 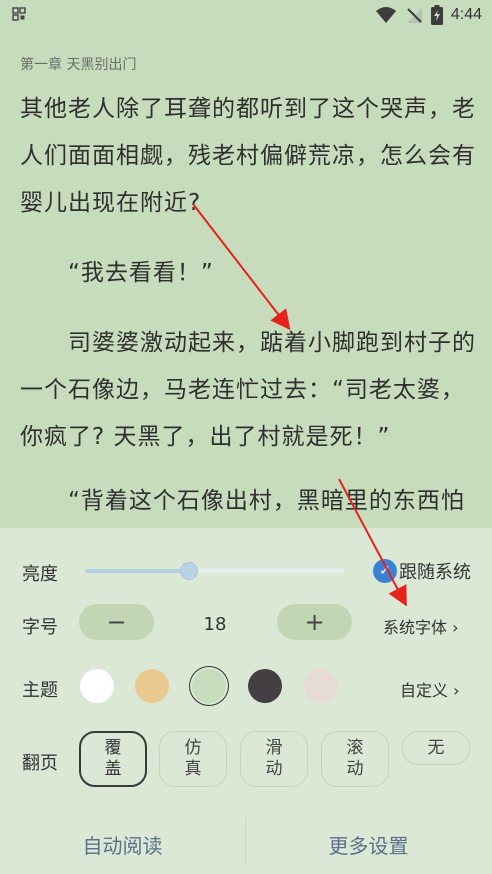 What do you see at coordinates (385, 571) in the screenshot?
I see `check-icon: ✓` at bounding box center [385, 571].